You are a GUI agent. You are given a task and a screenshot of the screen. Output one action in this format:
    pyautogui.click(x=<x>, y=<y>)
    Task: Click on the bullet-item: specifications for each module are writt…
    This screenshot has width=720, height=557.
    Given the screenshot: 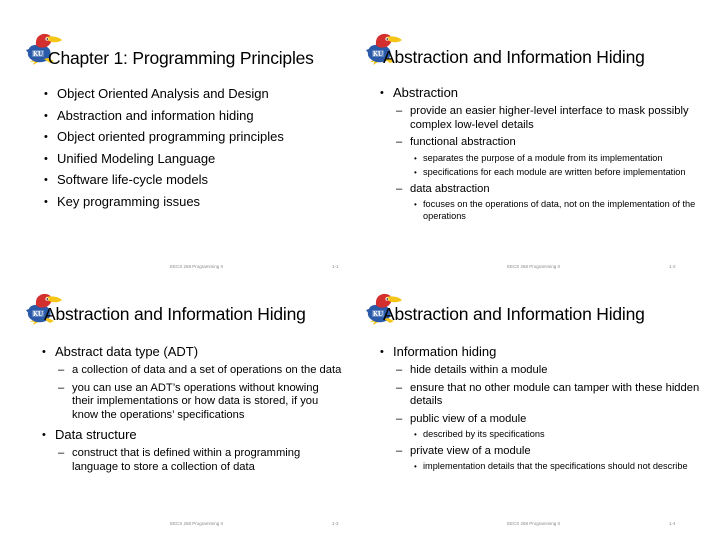 What is the action you would take?
    pyautogui.click(x=557, y=173)
    